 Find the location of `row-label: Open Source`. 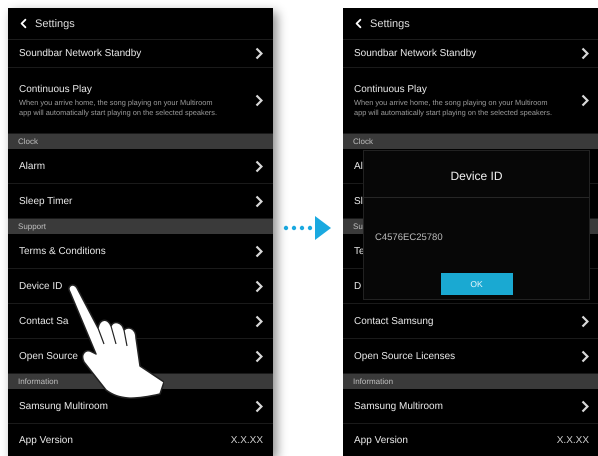

row-label: Open Source is located at coordinates (48, 356).